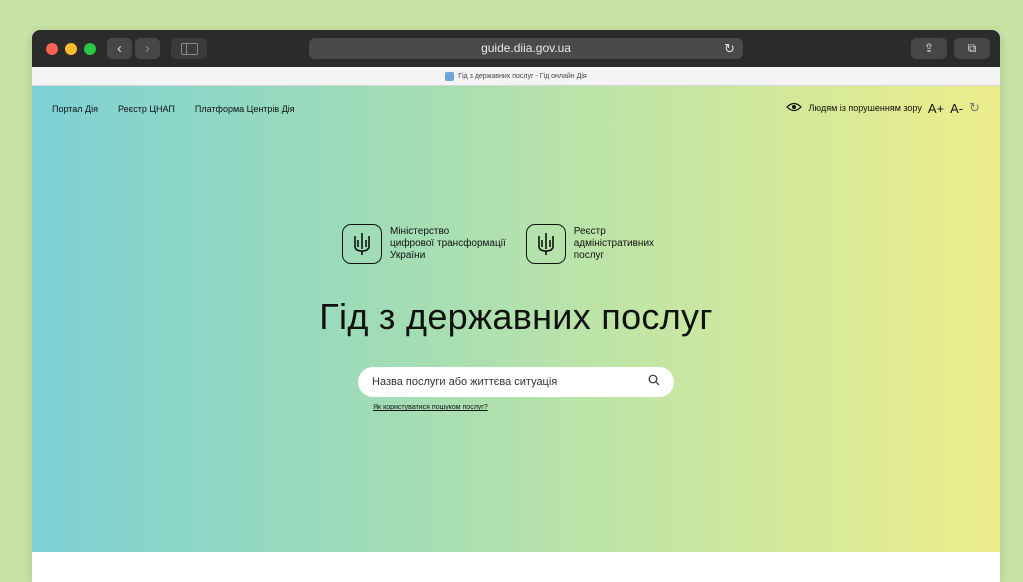  I want to click on registry-name: Реєстр адміністративних послуг, so click(614, 243).